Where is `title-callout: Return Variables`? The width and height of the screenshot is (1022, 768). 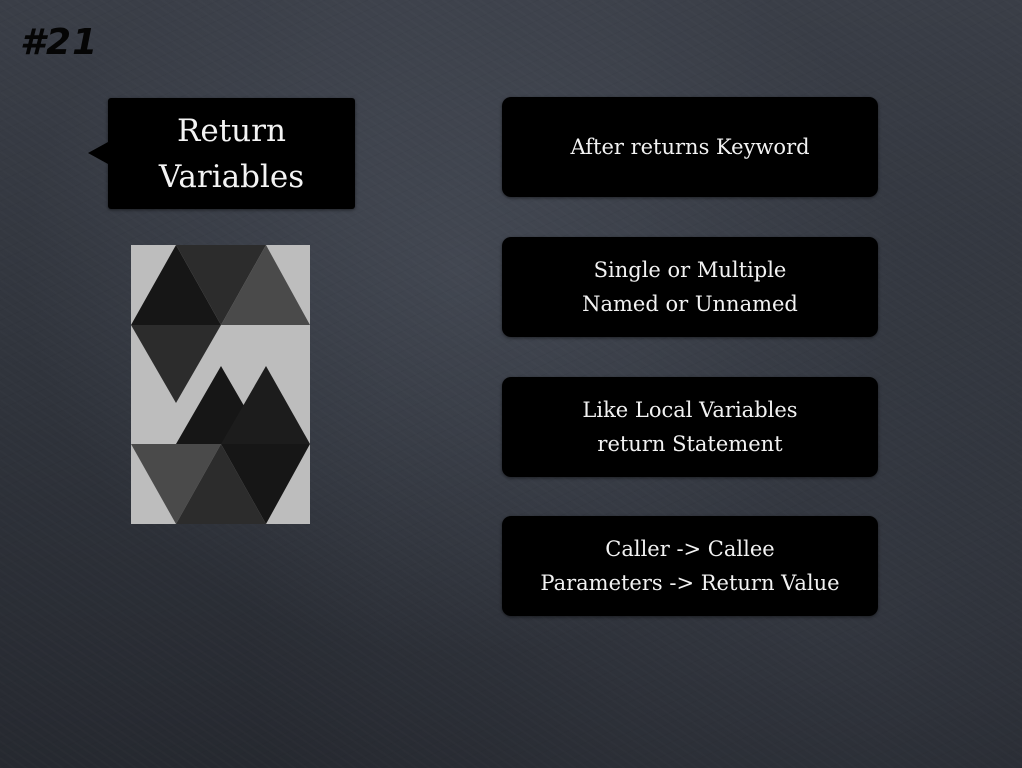
title-callout: Return Variables is located at coordinates (221, 153).